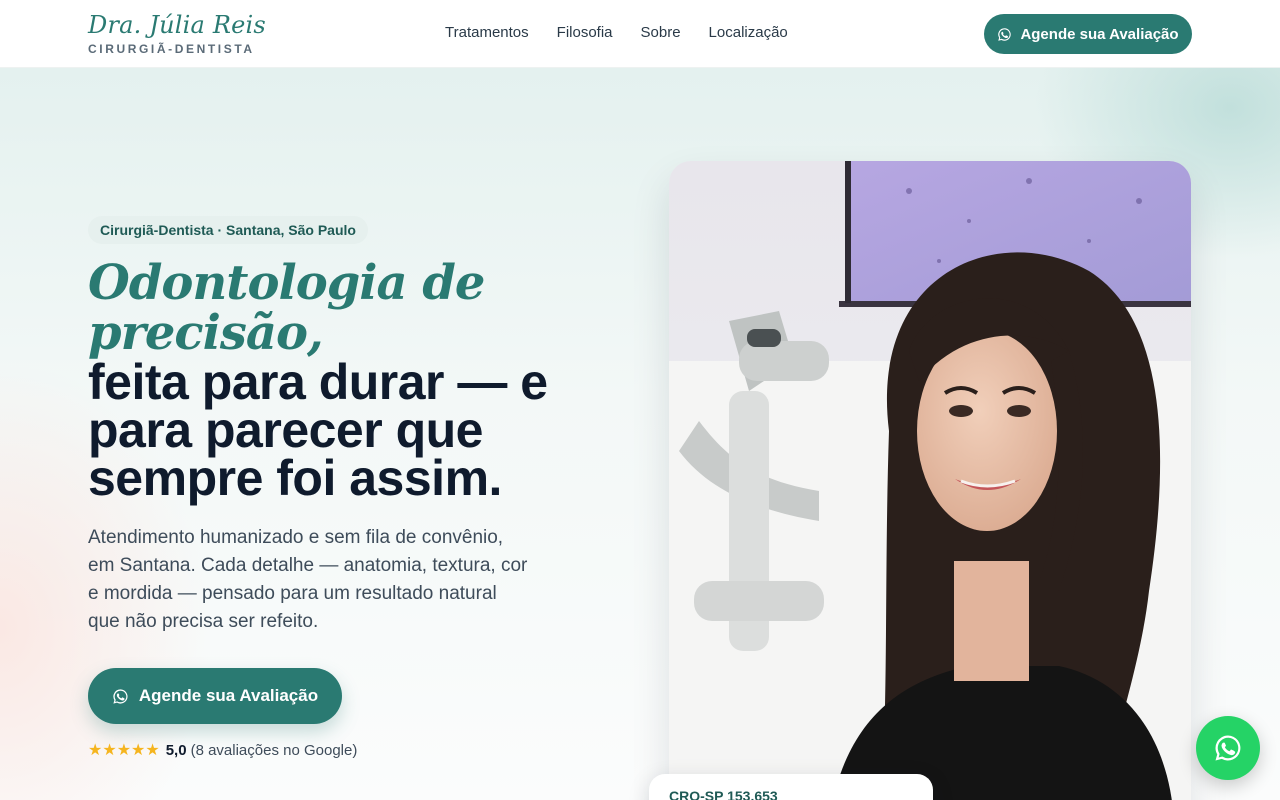 Image resolution: width=1280 pixels, height=800 pixels. I want to click on headline-bold-line: sempre foi assim., so click(295, 478).